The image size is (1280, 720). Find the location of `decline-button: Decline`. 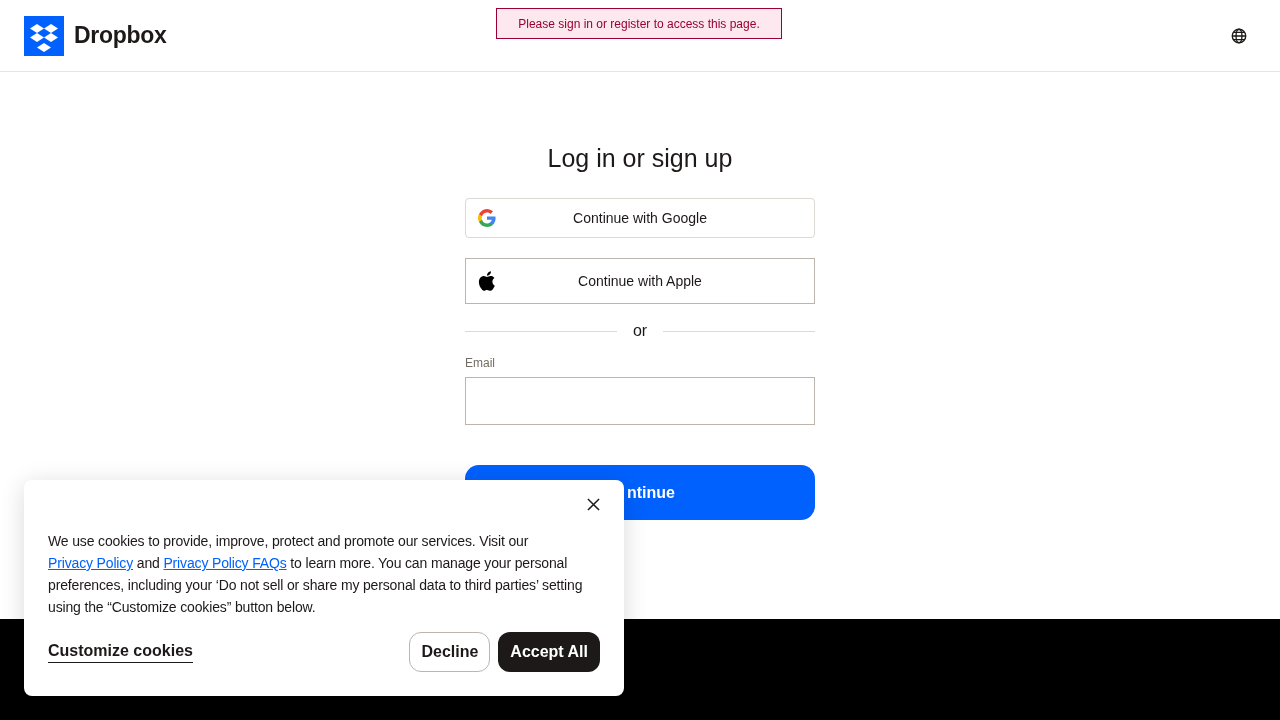

decline-button: Decline is located at coordinates (450, 652).